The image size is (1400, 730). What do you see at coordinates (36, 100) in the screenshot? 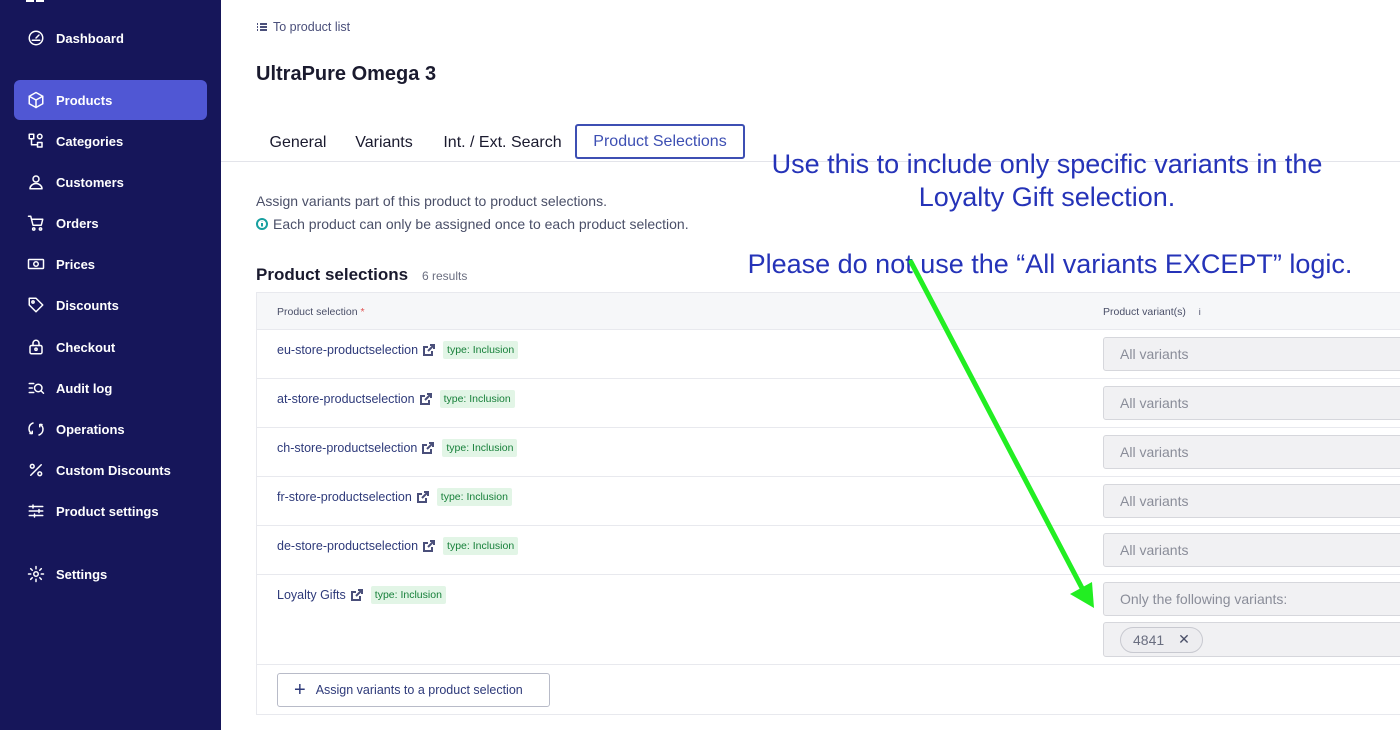
I see `box-icon` at bounding box center [36, 100].